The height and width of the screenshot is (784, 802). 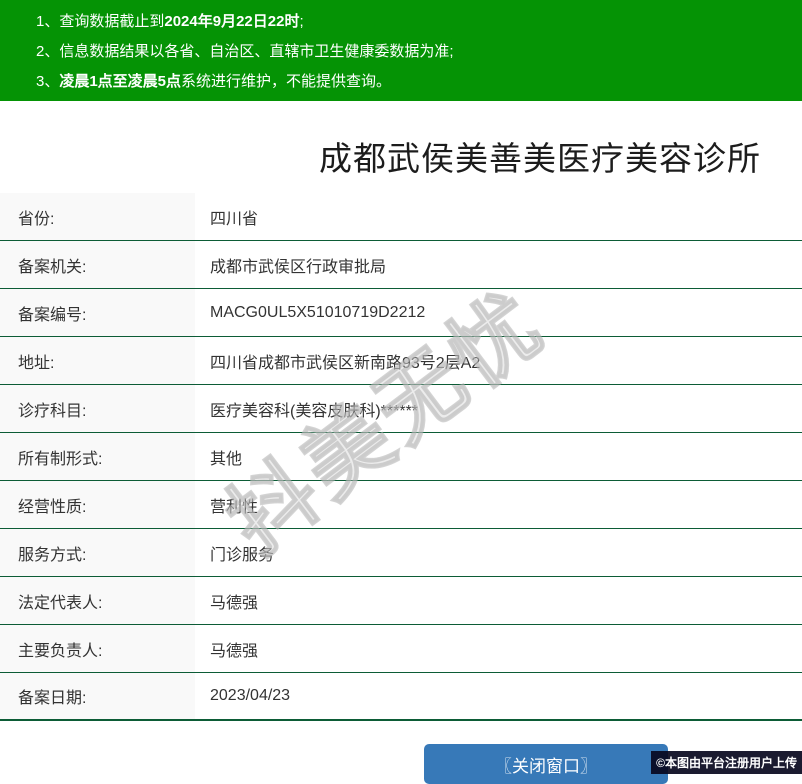 I want to click on row-label: 主要负责人:, so click(x=97, y=648).